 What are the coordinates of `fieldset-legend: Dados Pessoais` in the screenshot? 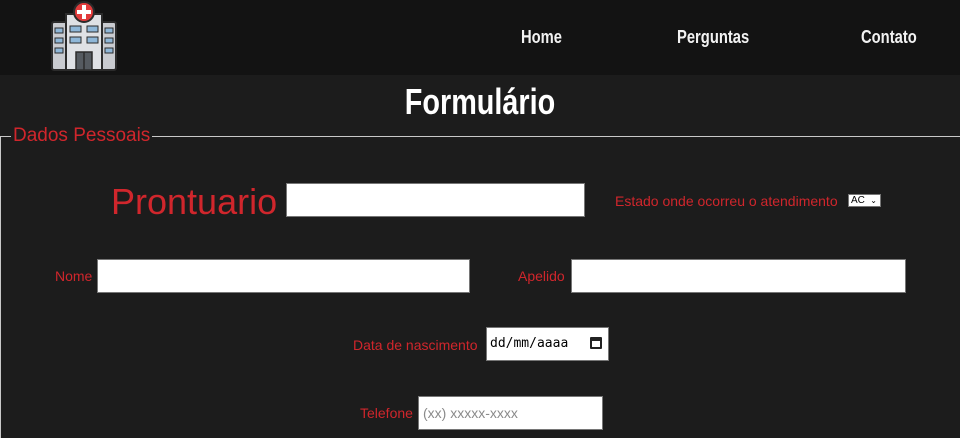 It's located at (82, 136).